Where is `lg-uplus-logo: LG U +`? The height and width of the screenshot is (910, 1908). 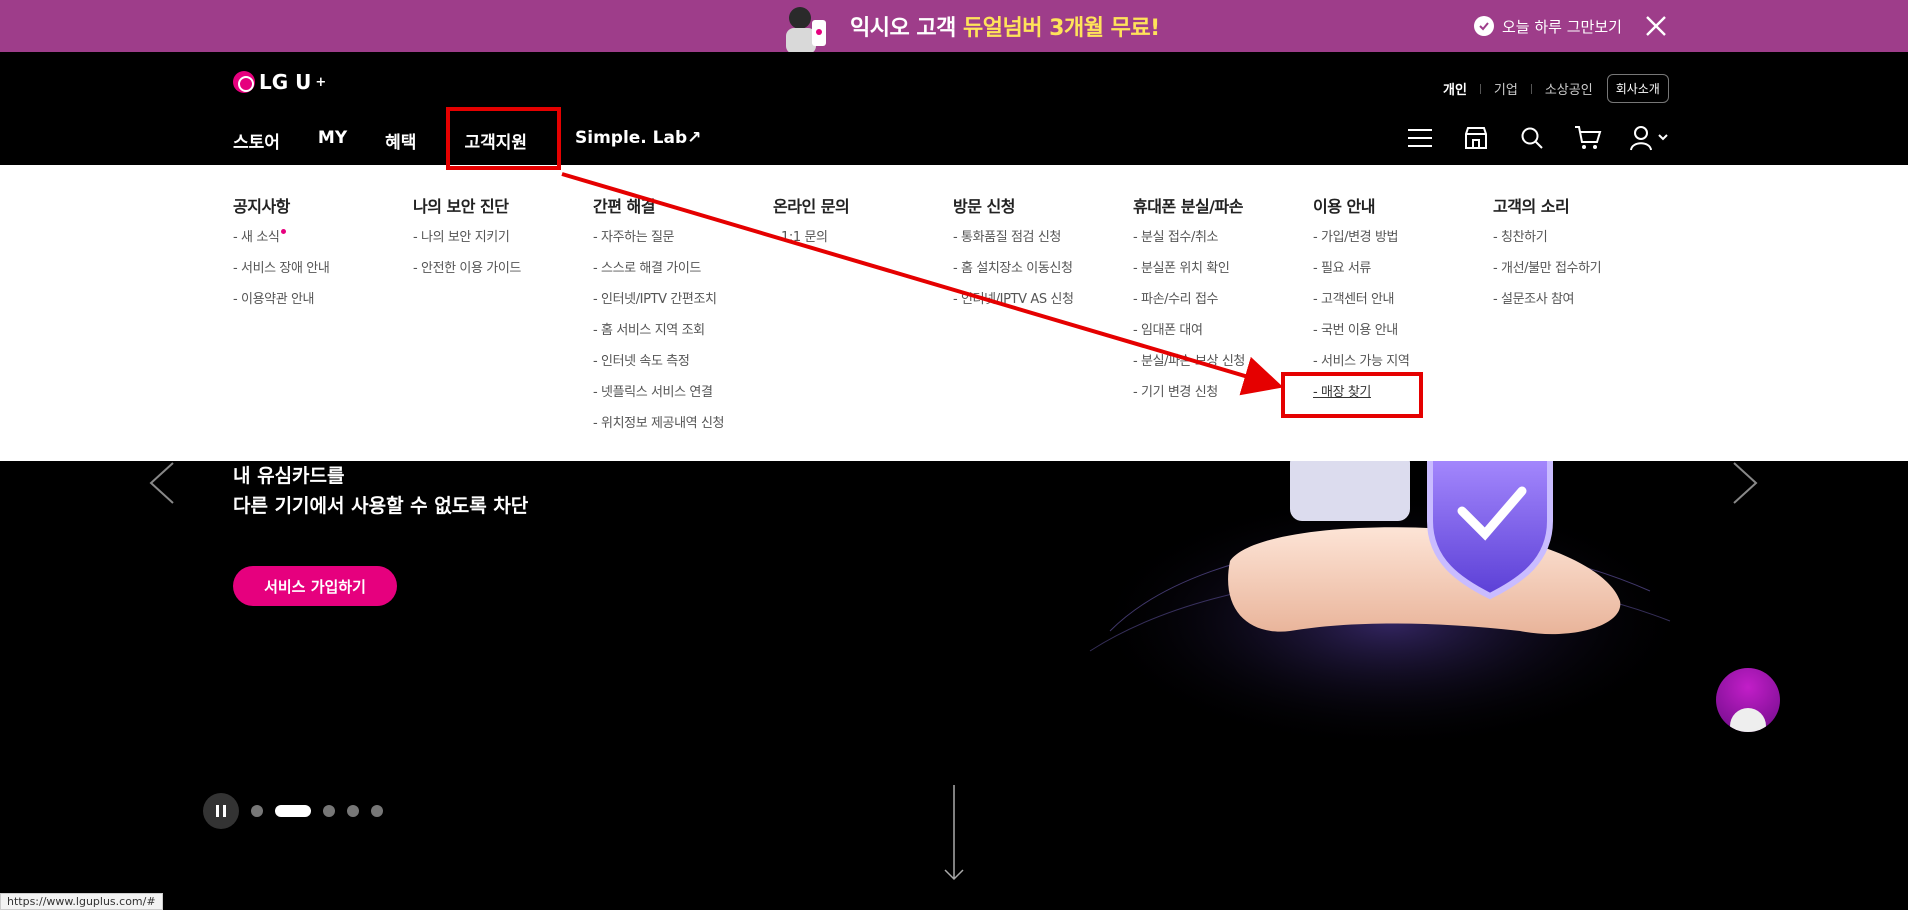 lg-uplus-logo: LG U + is located at coordinates (279, 82).